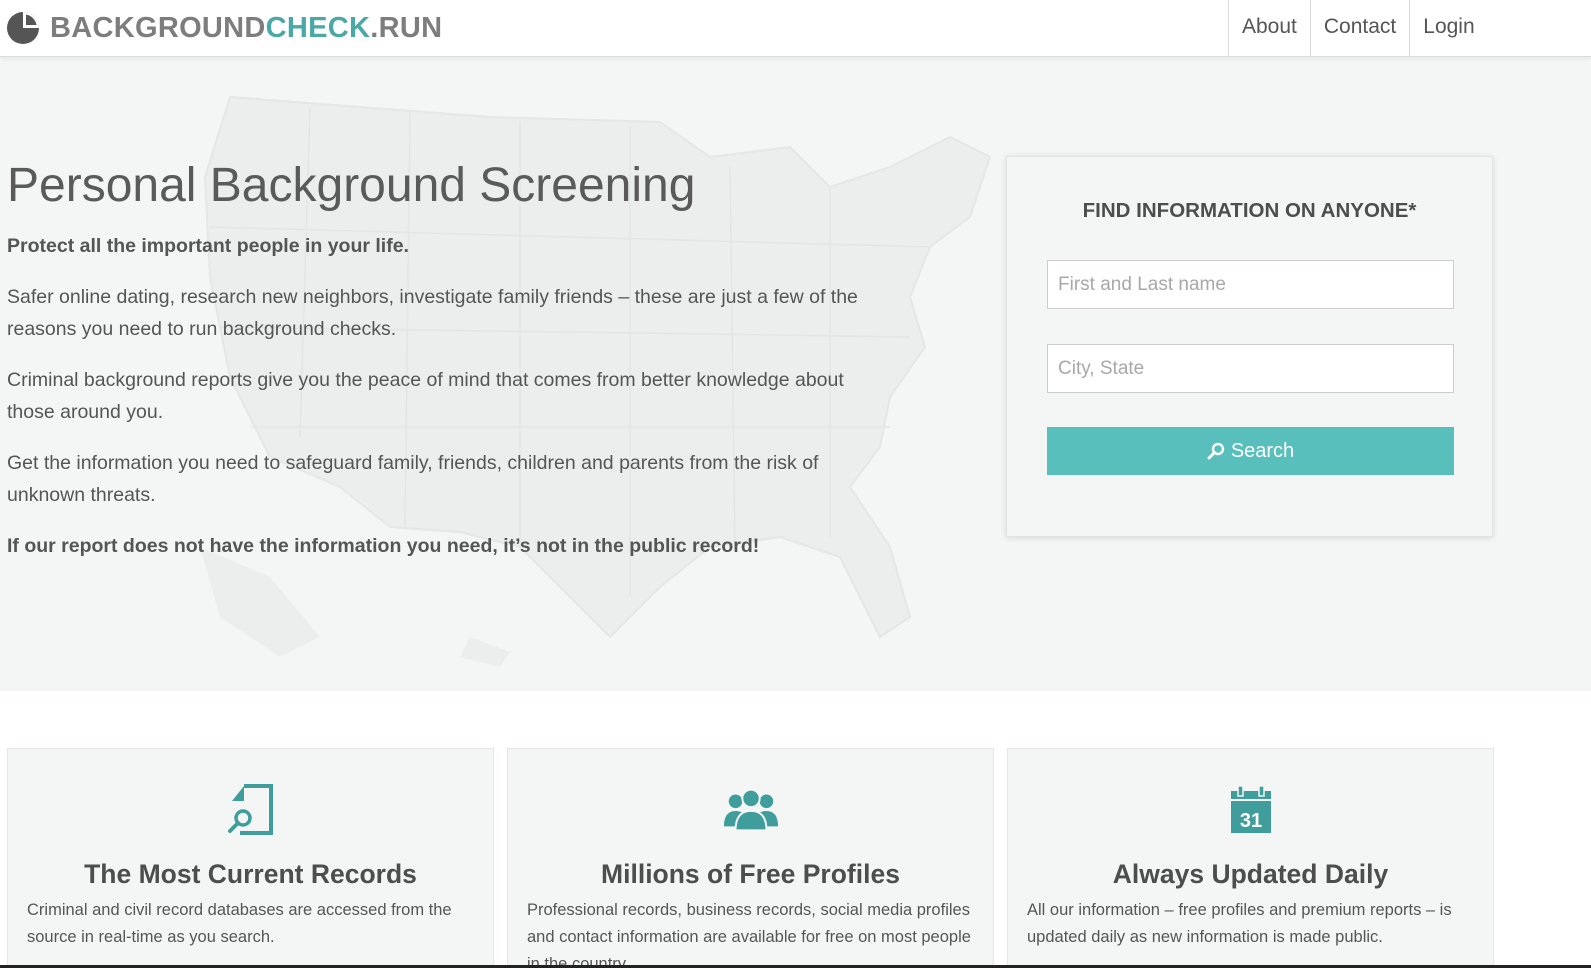 This screenshot has width=1591, height=968. I want to click on calendar-day-label: 31, so click(1250, 821).